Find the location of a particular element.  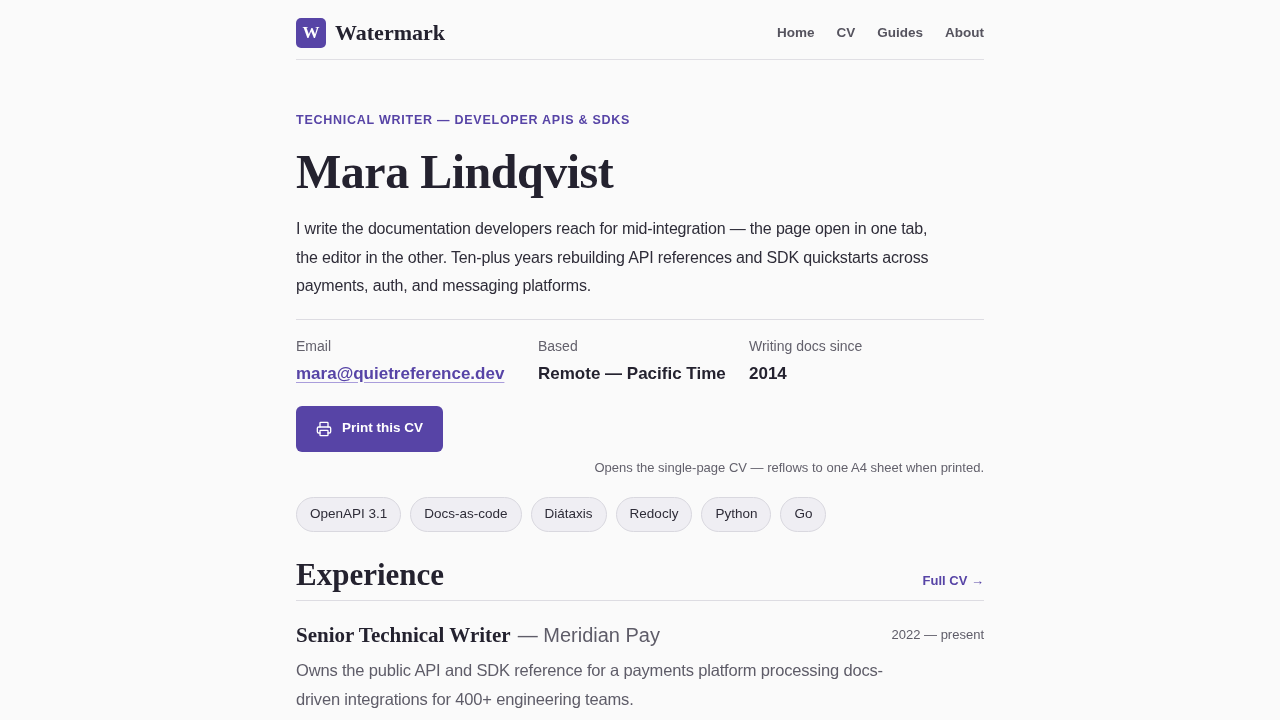

company-name: — Meridian Pay is located at coordinates (588, 635).